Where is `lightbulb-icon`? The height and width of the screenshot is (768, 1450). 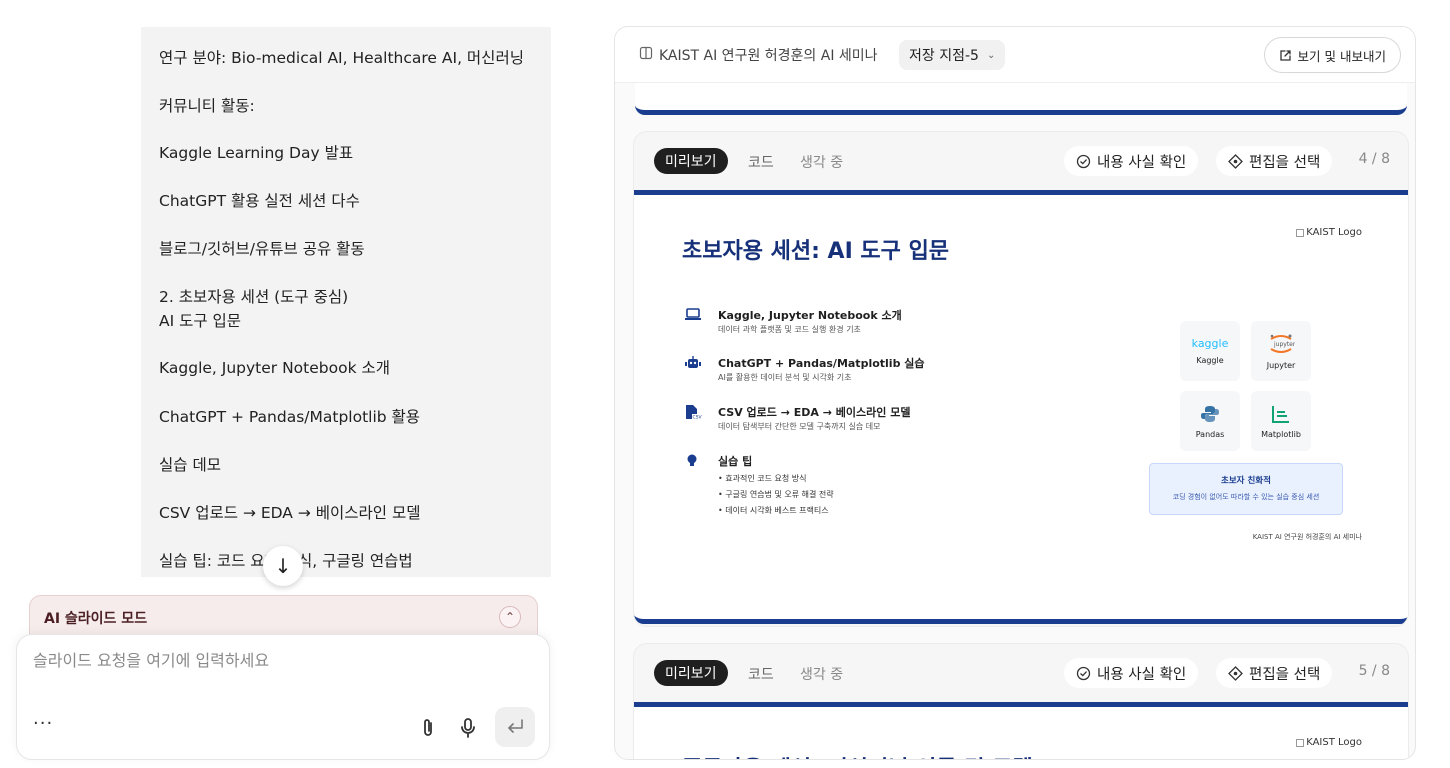 lightbulb-icon is located at coordinates (692, 460).